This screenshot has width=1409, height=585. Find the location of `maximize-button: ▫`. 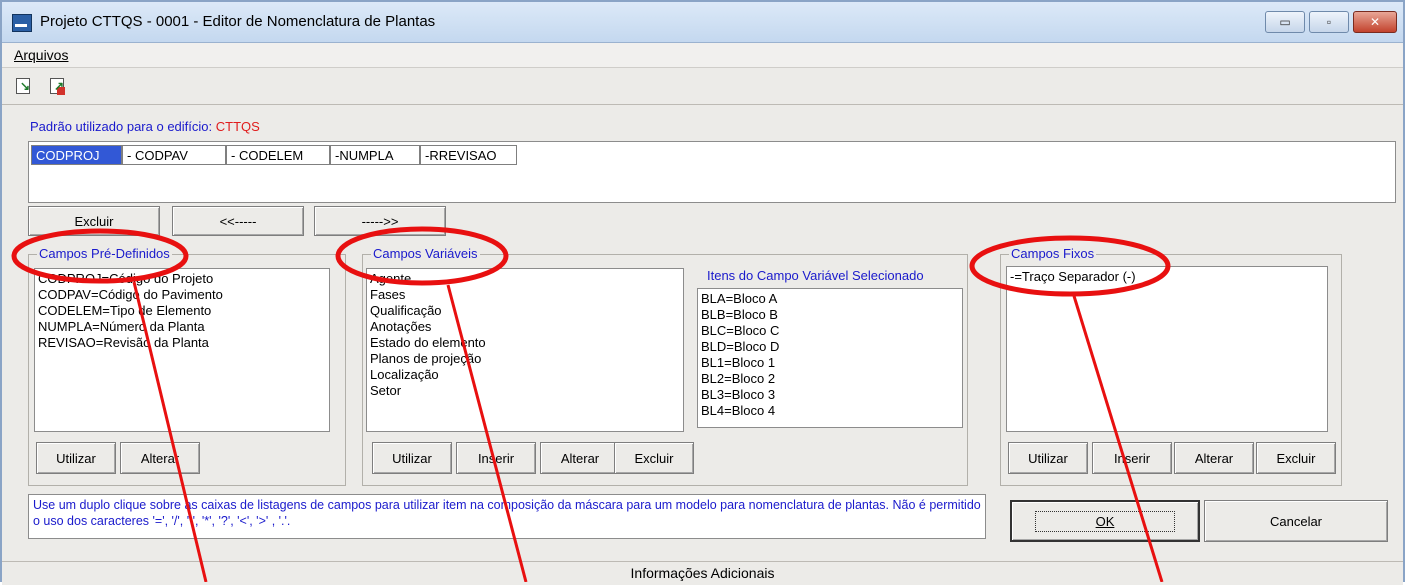

maximize-button: ▫ is located at coordinates (1329, 22).